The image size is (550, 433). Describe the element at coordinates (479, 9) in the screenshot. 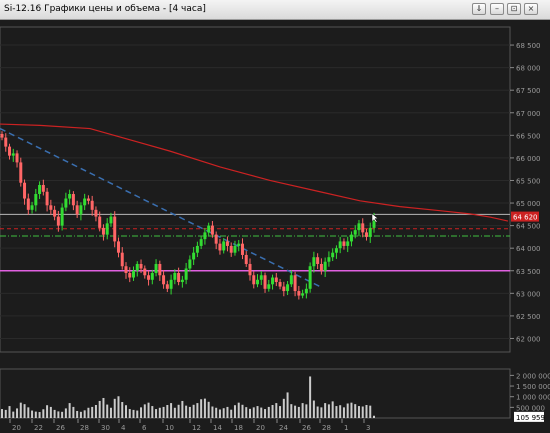

I see `pin-button: ⇓` at that location.